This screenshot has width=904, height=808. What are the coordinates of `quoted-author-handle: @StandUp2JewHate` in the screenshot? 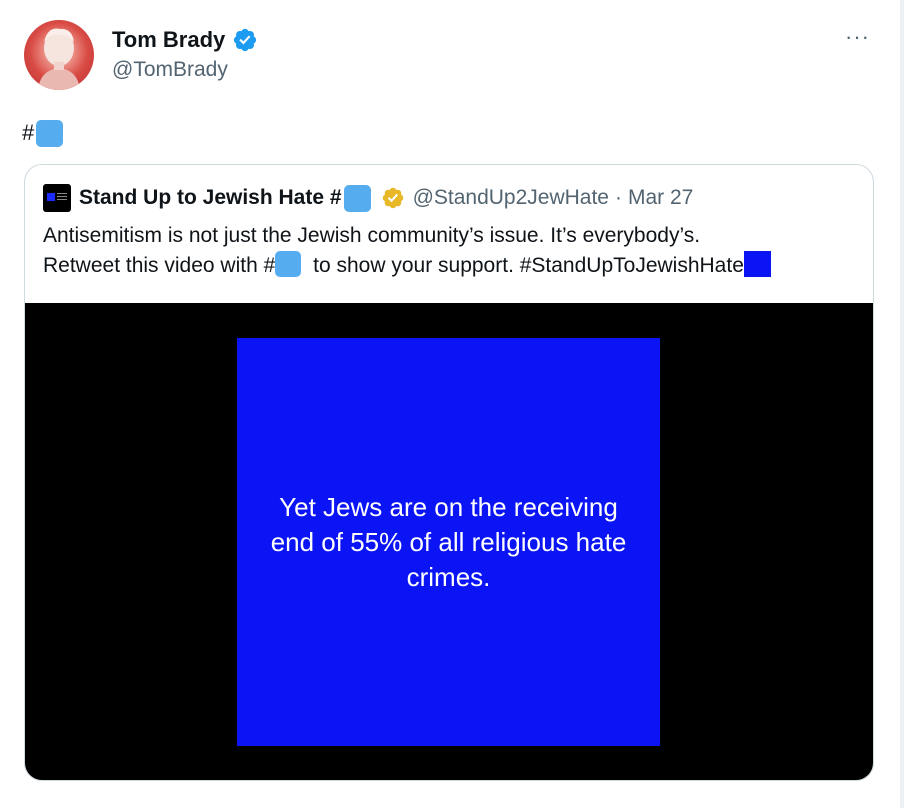 It's located at (511, 198).